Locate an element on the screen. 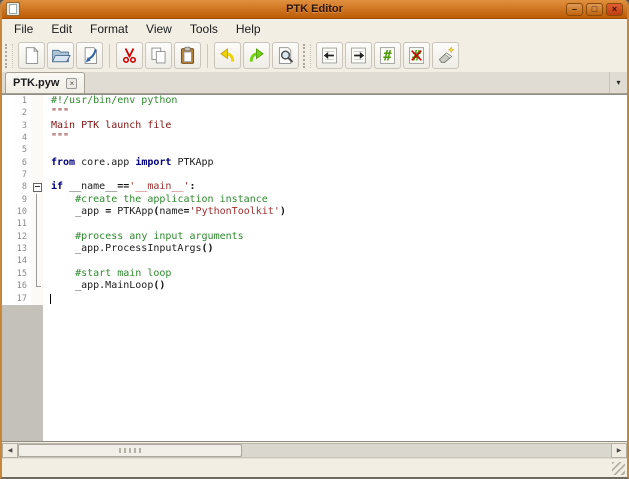 The height and width of the screenshot is (479, 629). line-number: 4 is located at coordinates (16, 138).